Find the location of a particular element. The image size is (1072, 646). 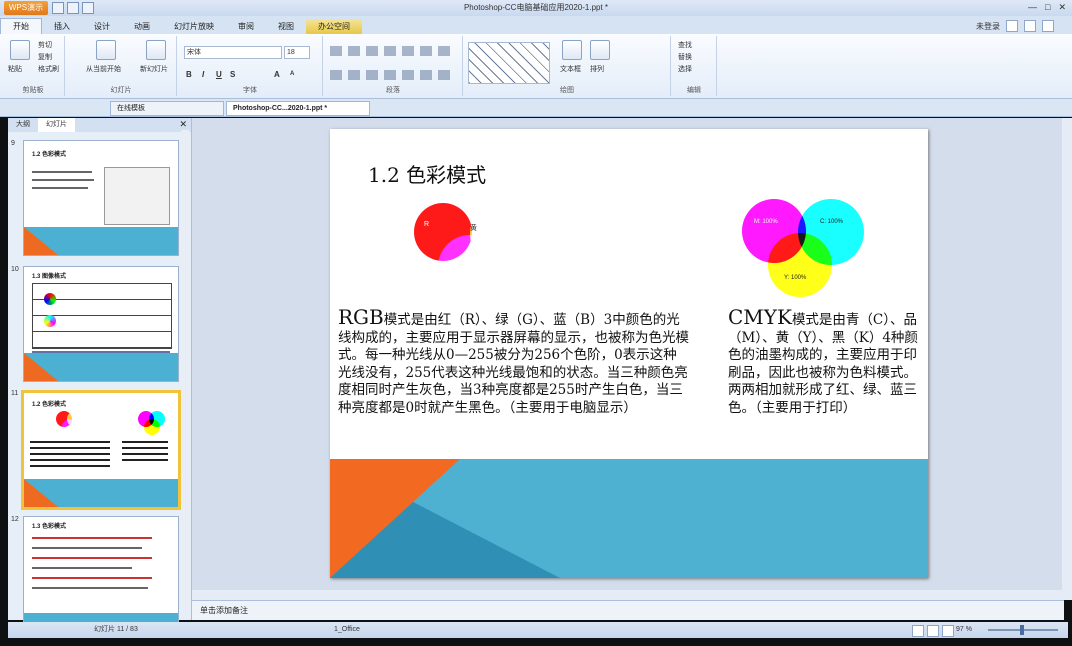

help-icon is located at coordinates (1012, 26).